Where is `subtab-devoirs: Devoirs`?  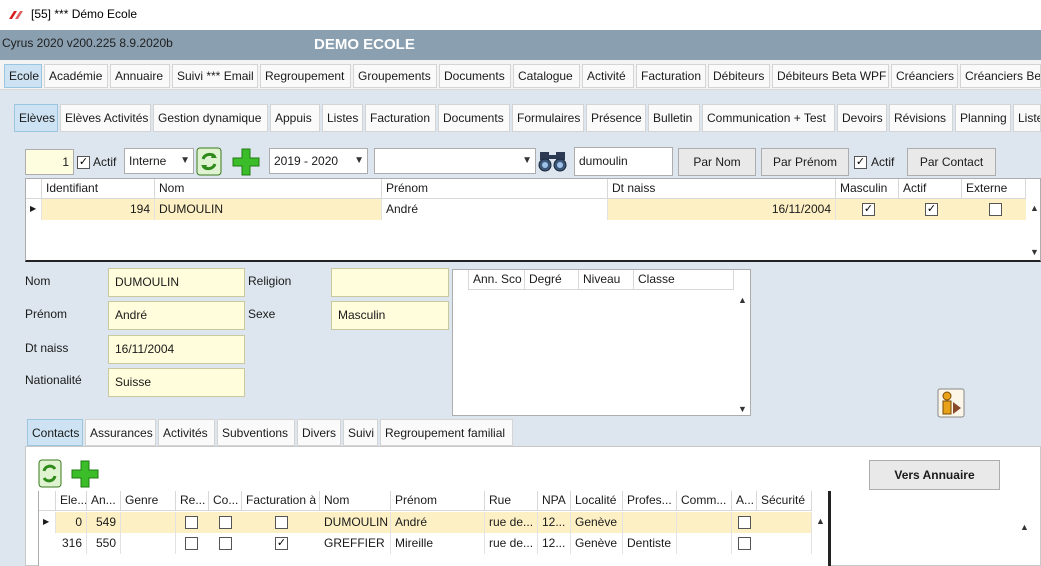
subtab-devoirs: Devoirs is located at coordinates (862, 118).